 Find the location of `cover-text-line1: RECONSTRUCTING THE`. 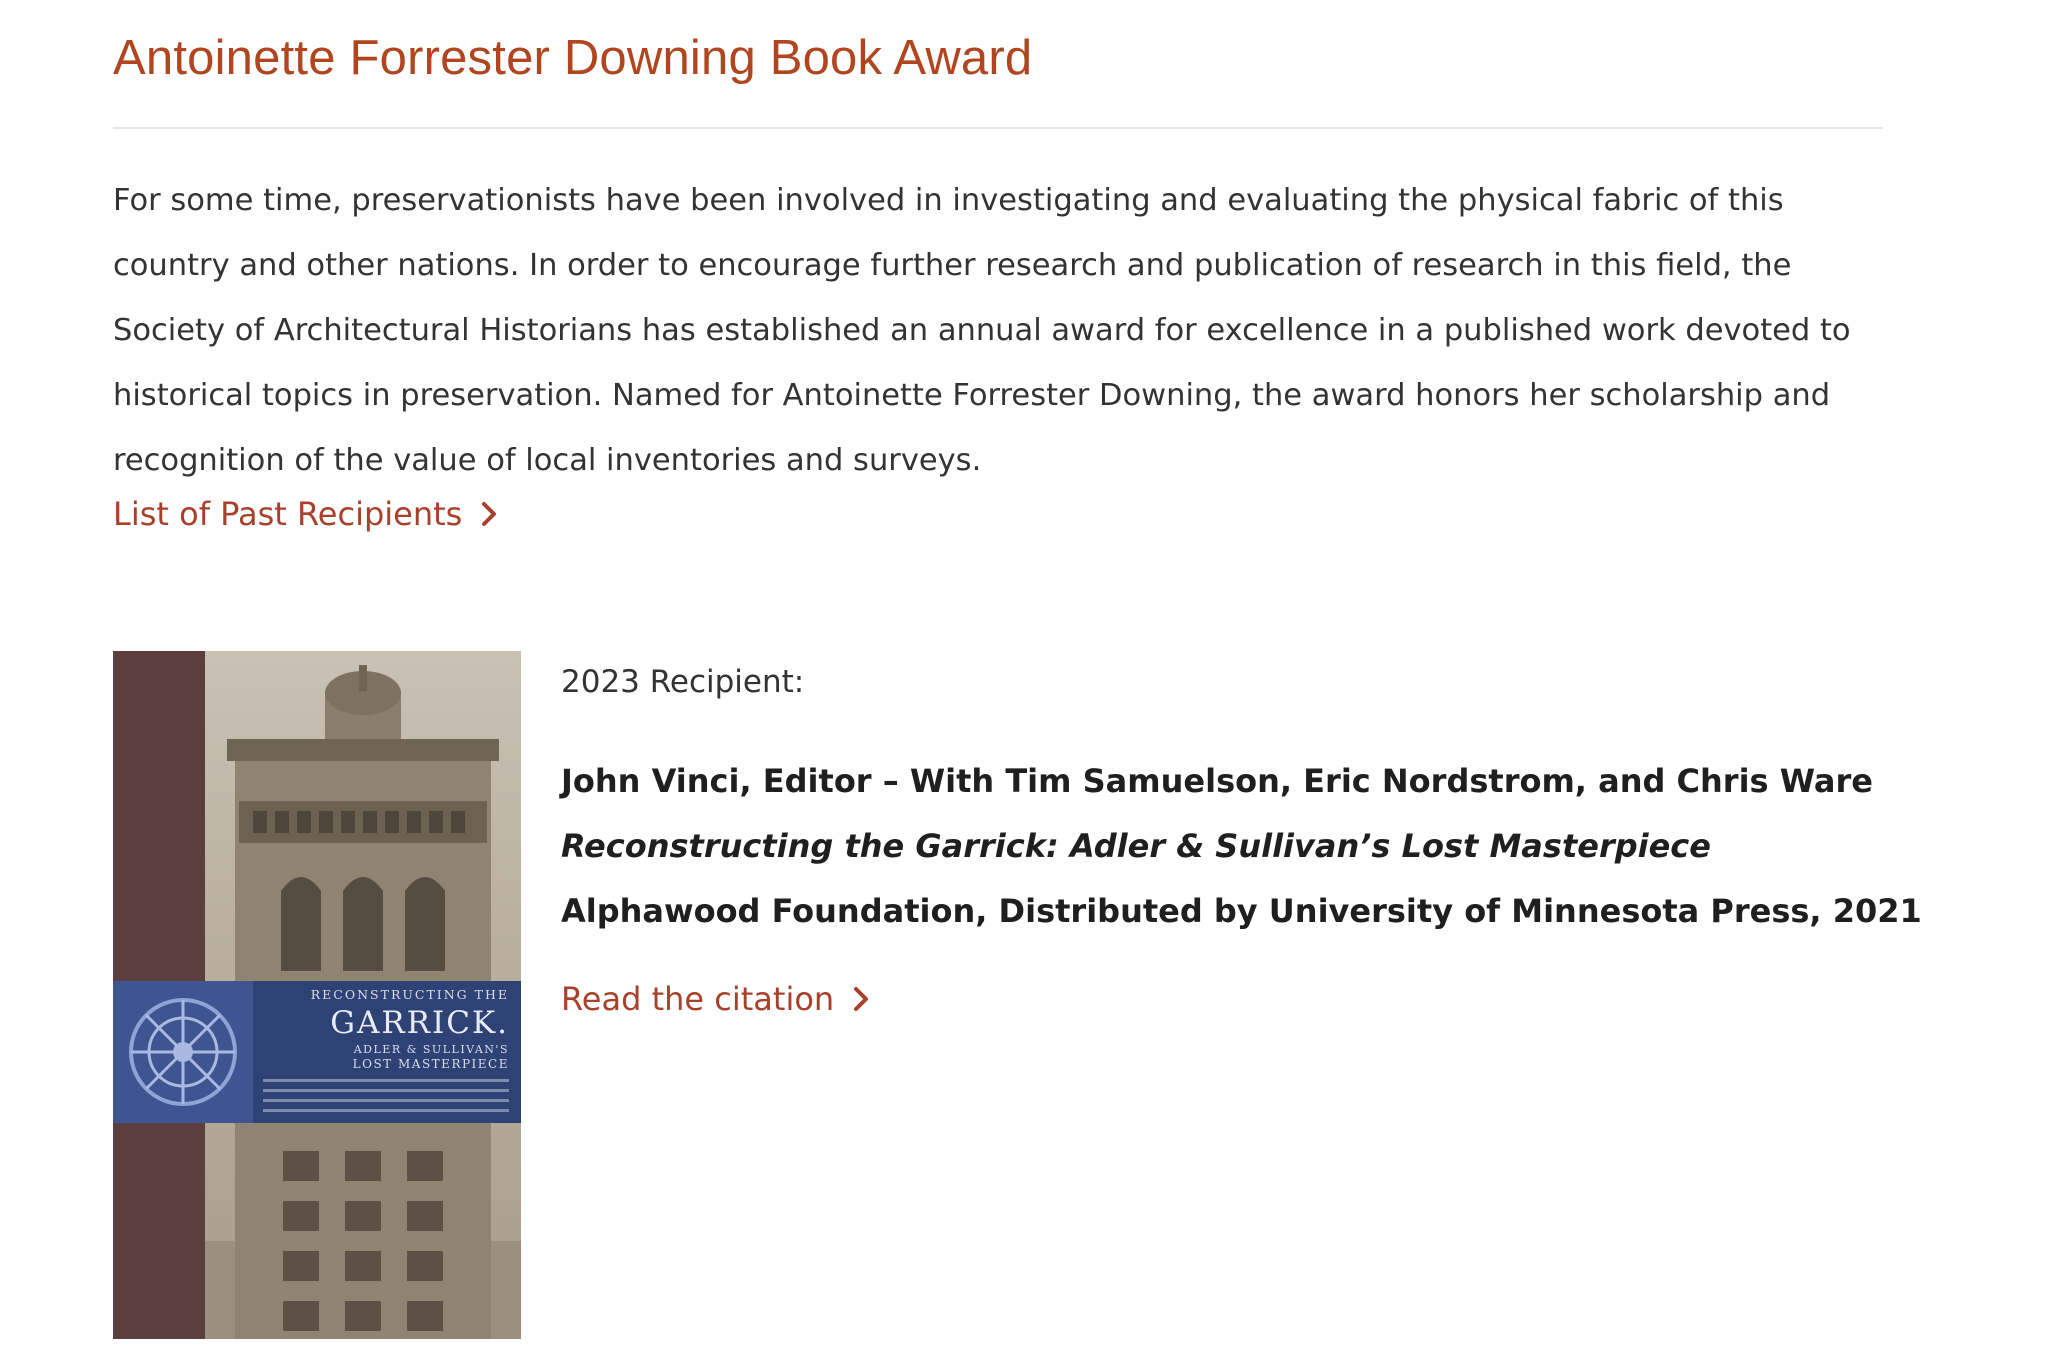

cover-text-line1: RECONSTRUCTING THE is located at coordinates (409, 994).